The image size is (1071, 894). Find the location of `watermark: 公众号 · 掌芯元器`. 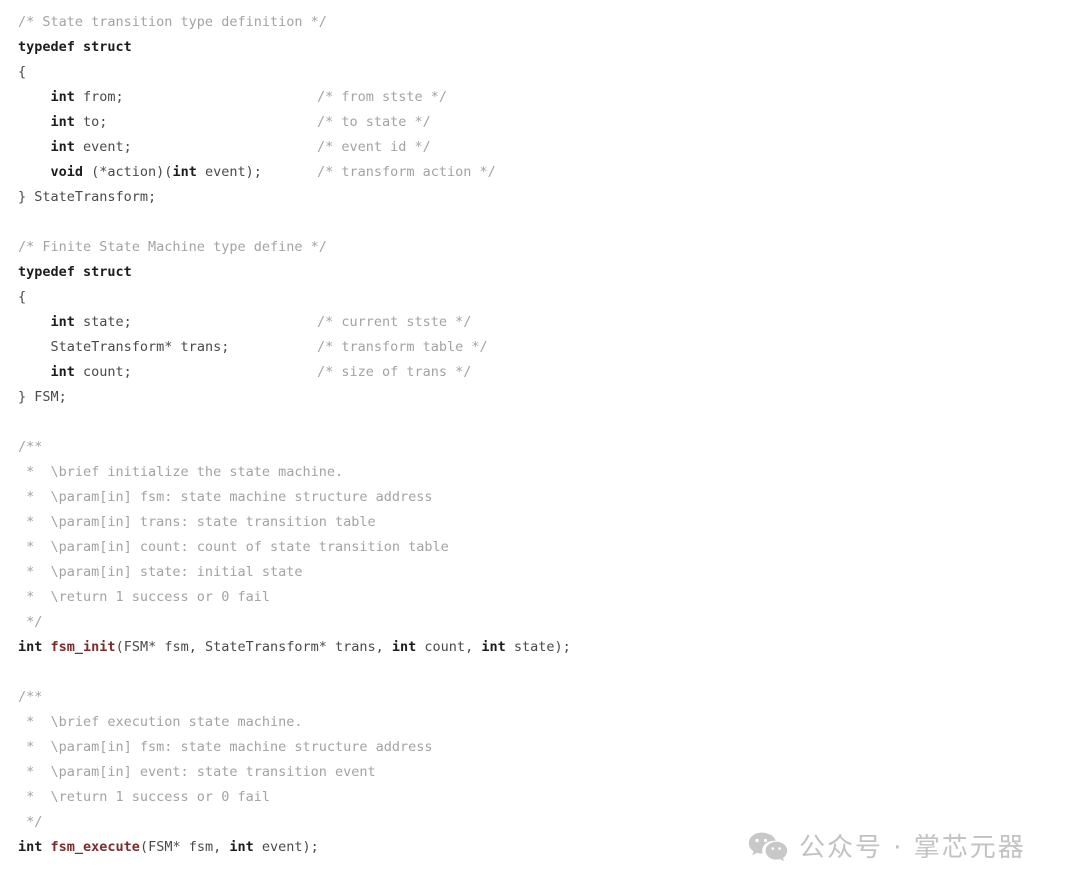

watermark: 公众号 · 掌芯元器 is located at coordinates (887, 848).